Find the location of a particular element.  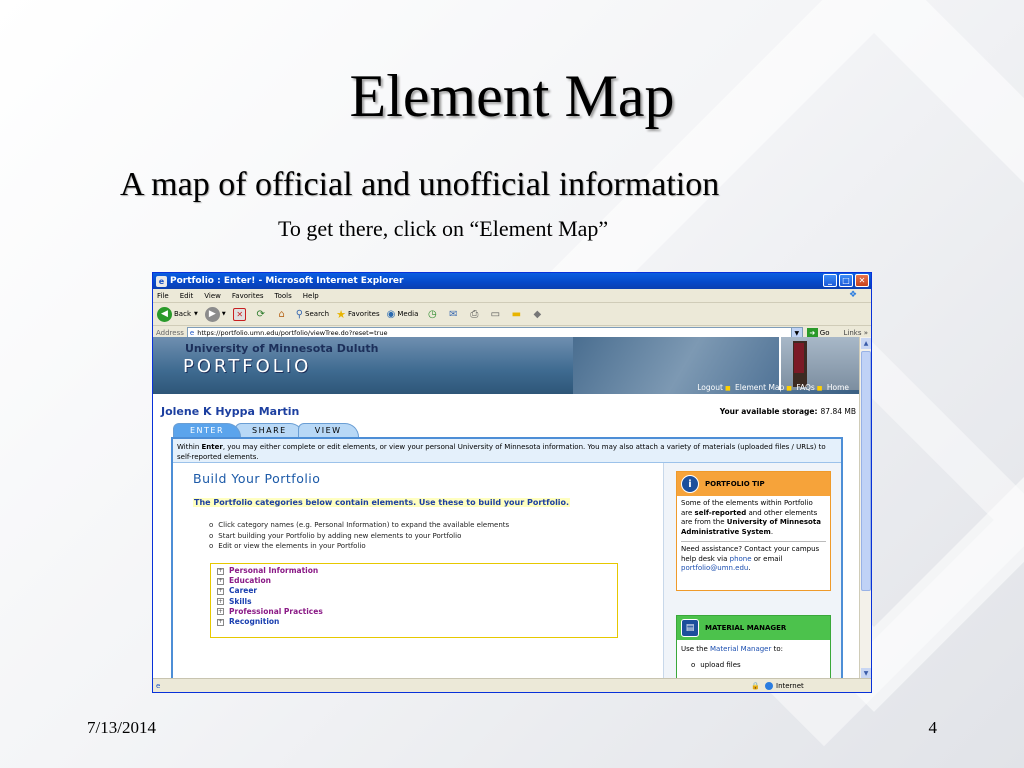

stop-button: ✕ is located at coordinates (240, 314).